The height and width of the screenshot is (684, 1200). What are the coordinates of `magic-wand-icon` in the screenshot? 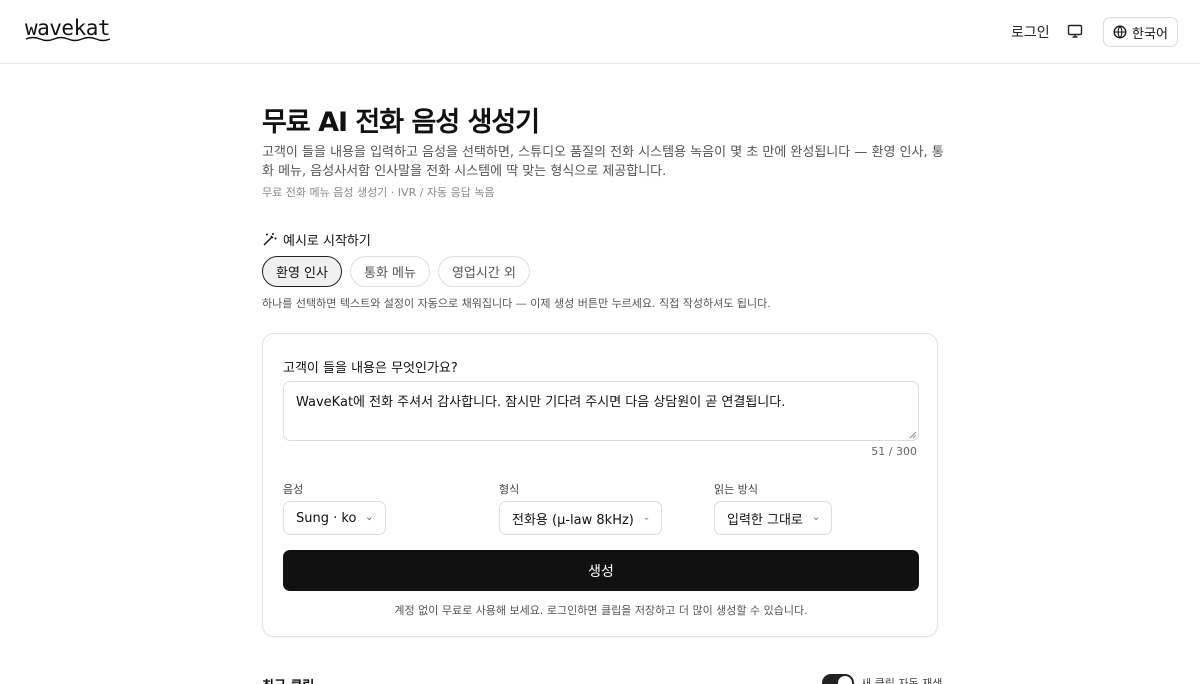 It's located at (270, 239).